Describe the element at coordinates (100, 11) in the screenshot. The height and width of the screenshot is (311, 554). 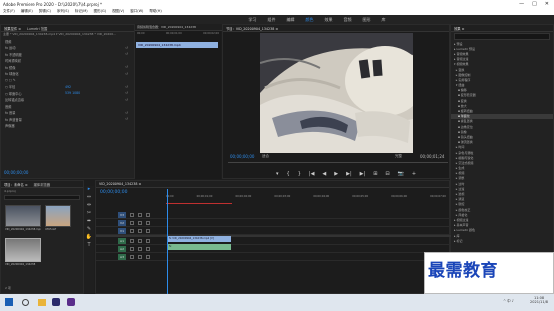
I see `menu-graphics: 图形(G)` at that location.